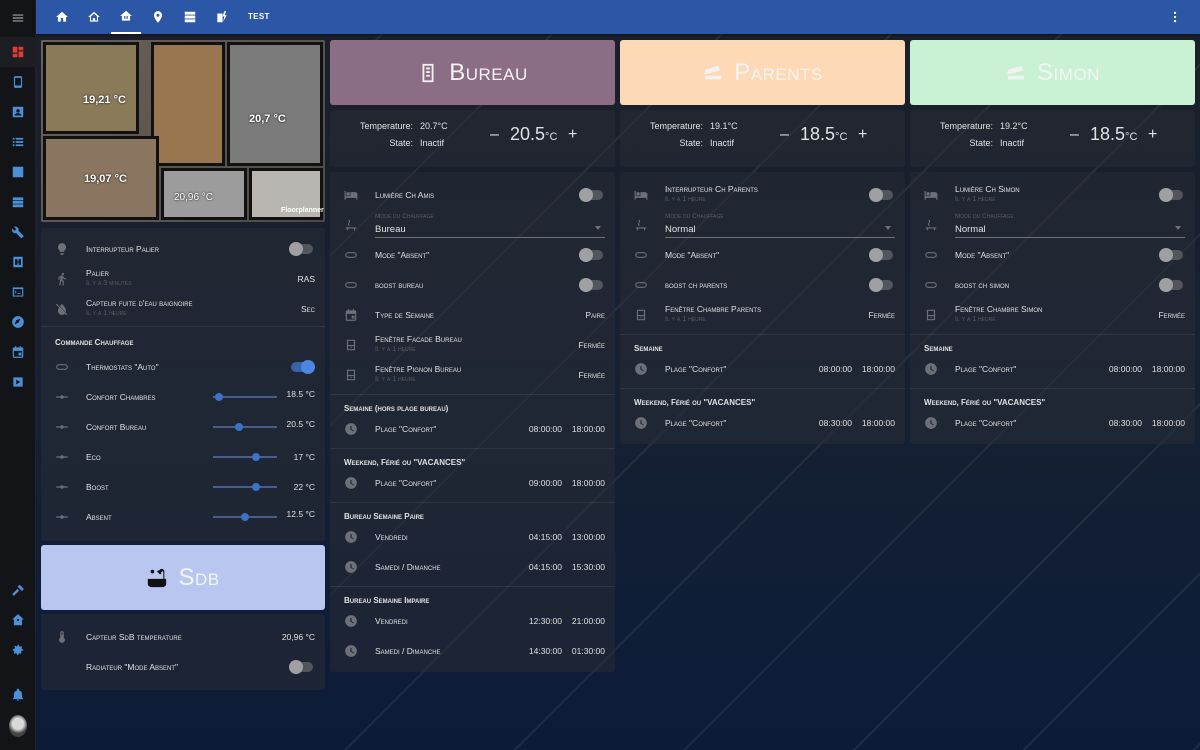  I want to click on list-icon, so click(18, 142).